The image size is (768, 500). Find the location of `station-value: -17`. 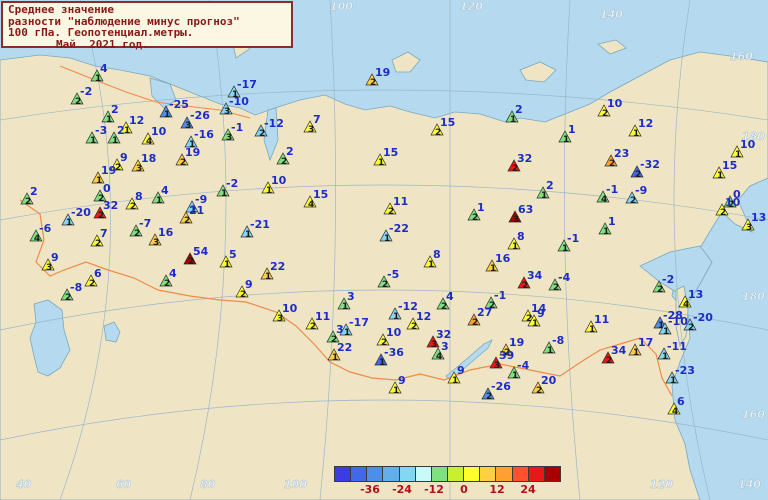

station-value: -17 is located at coordinates (359, 322).